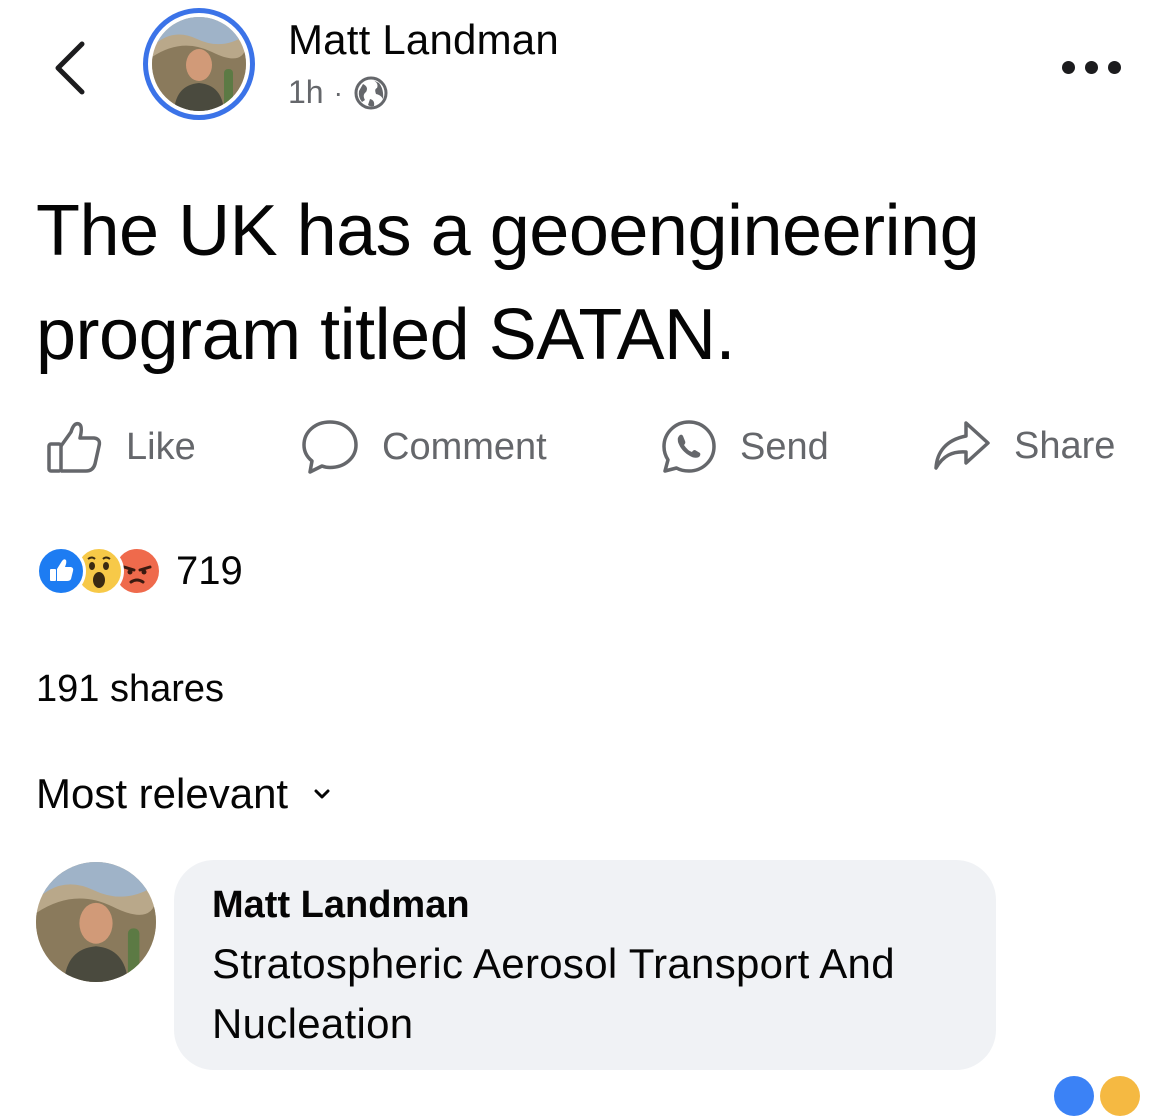 Image resolution: width=1170 pixels, height=1116 pixels. Describe the element at coordinates (330, 447) in the screenshot. I see `comment-icon` at that location.